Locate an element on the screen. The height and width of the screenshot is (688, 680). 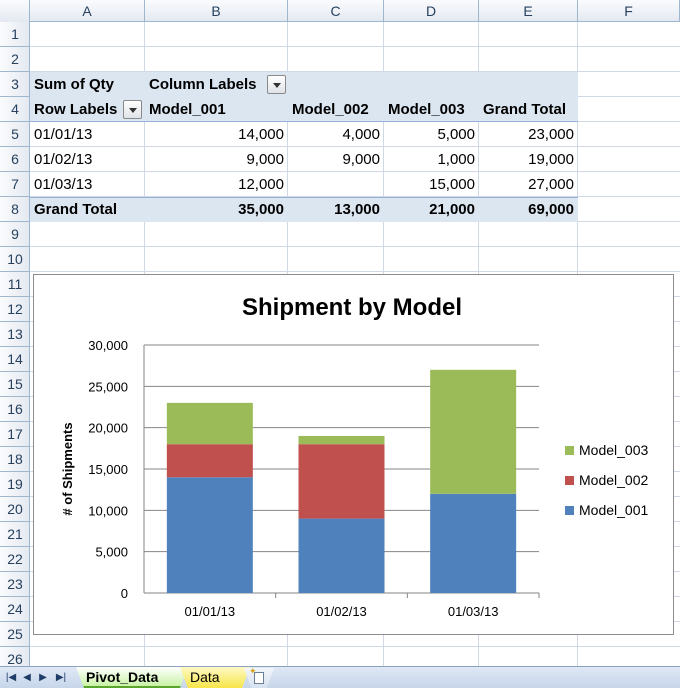
row-header-2: 2 is located at coordinates (15, 59).